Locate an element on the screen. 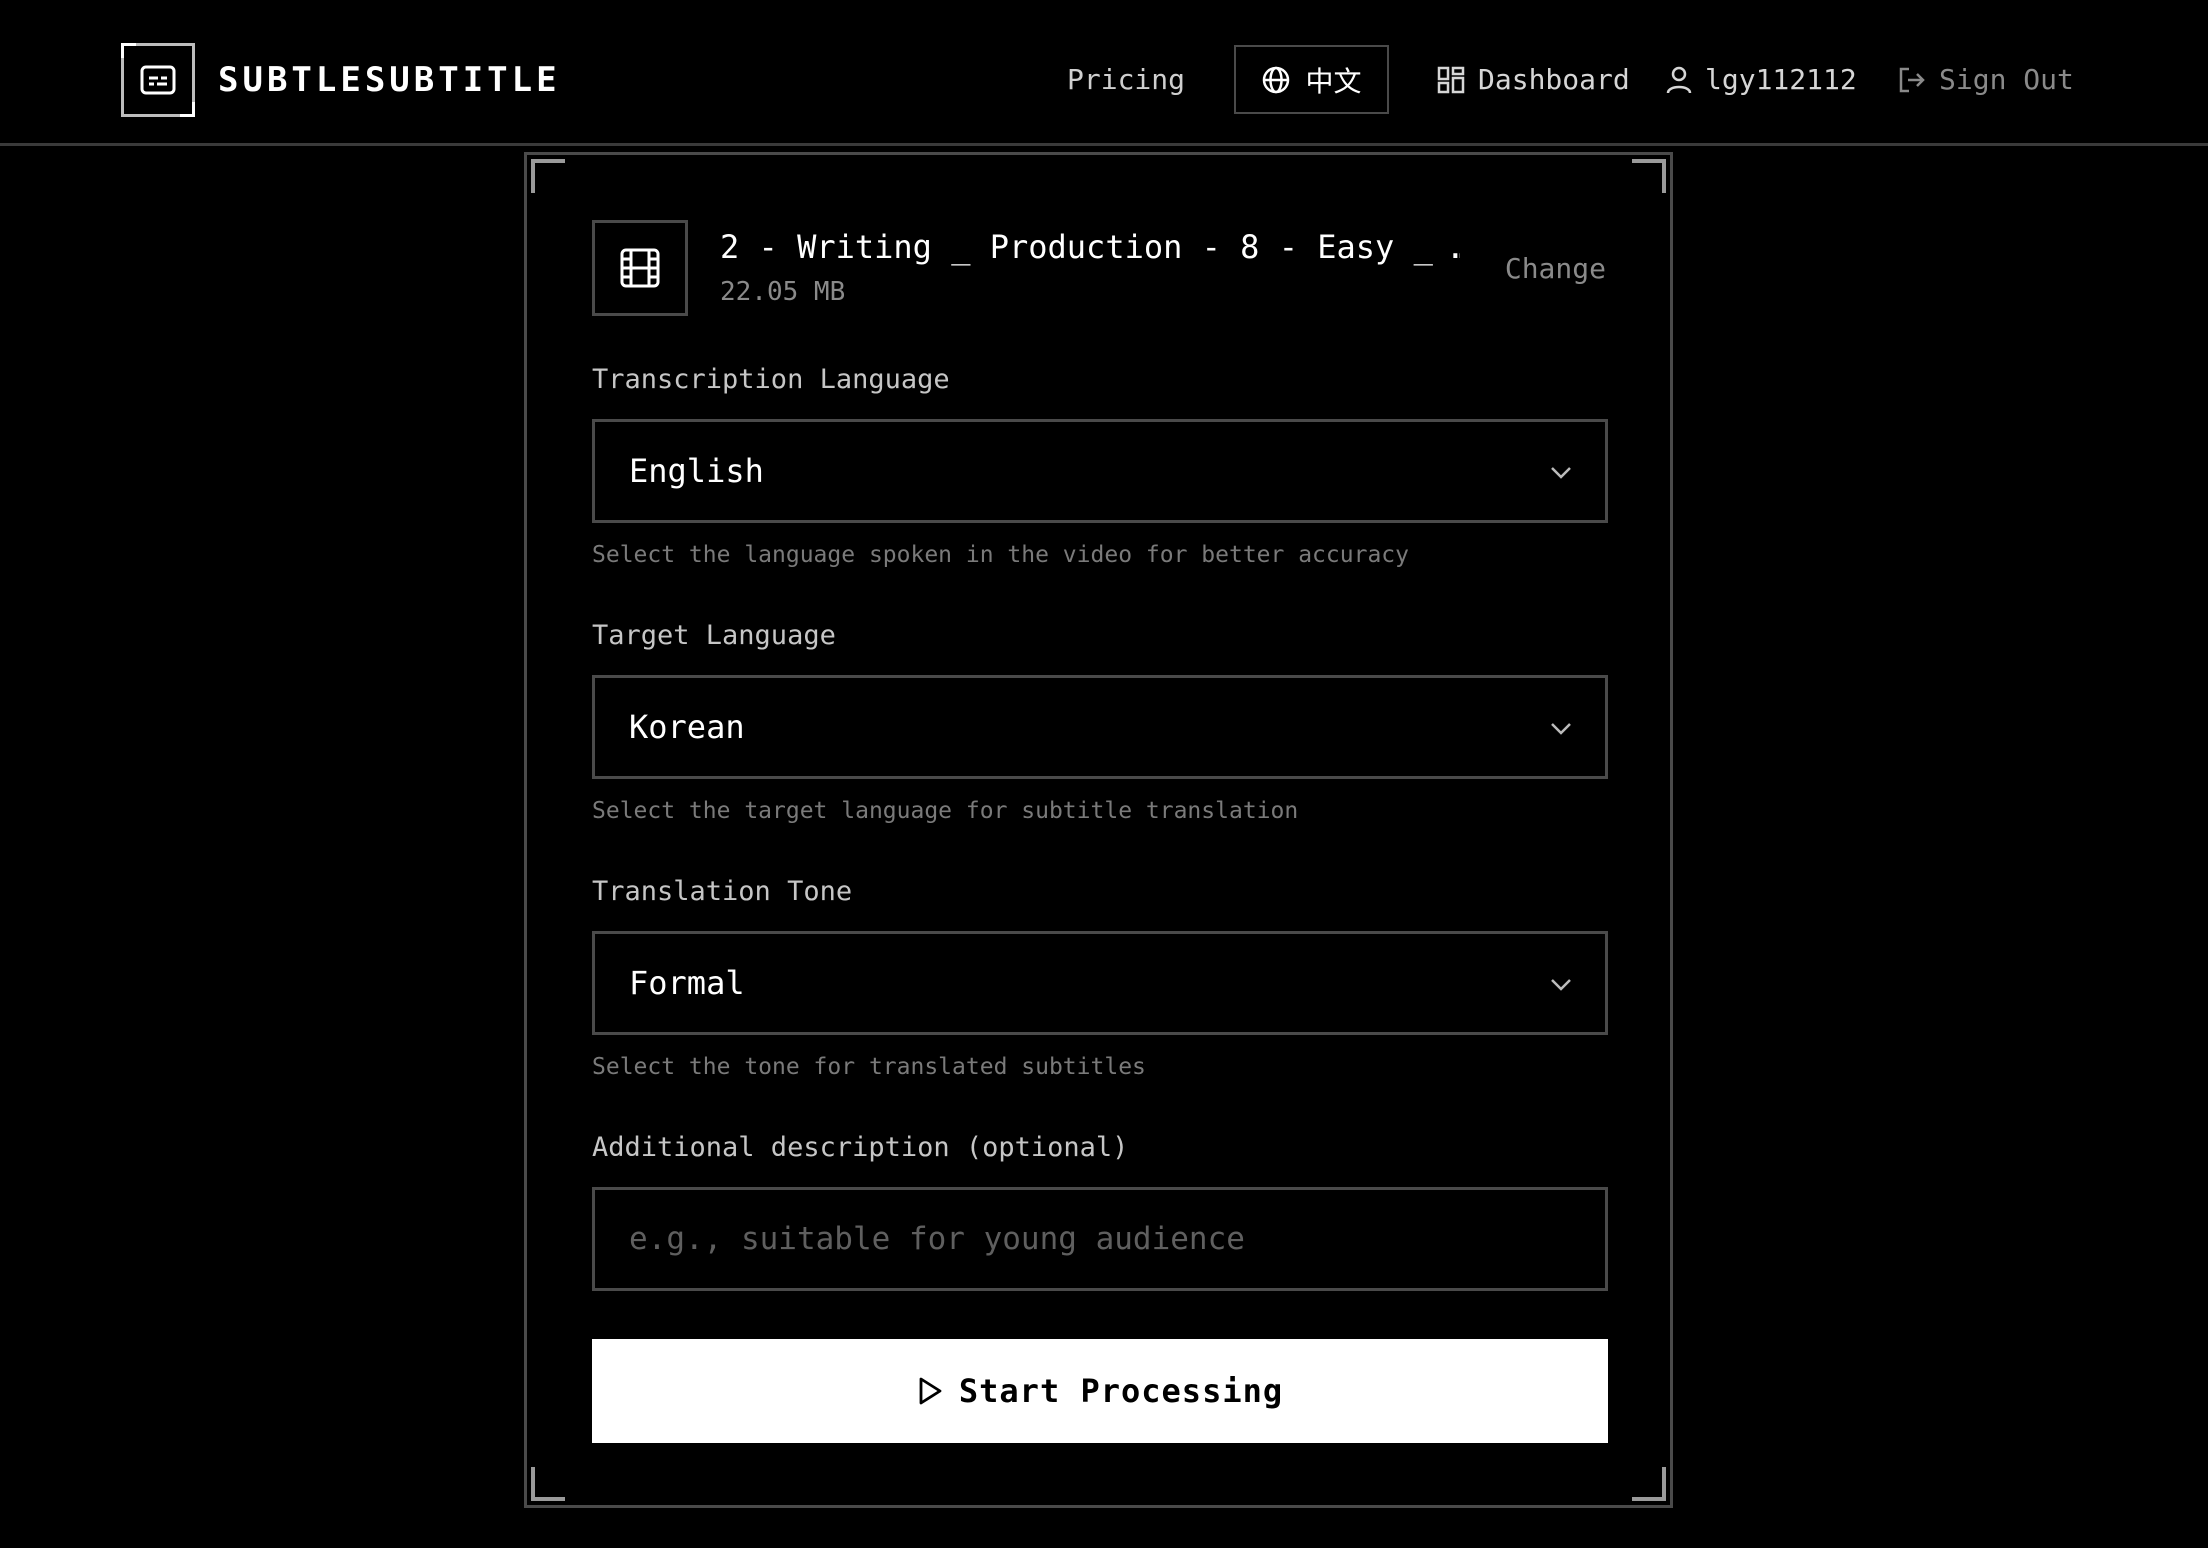 Image resolution: width=2208 pixels, height=1548 pixels. transcription-language-value: English is located at coordinates (696, 471).